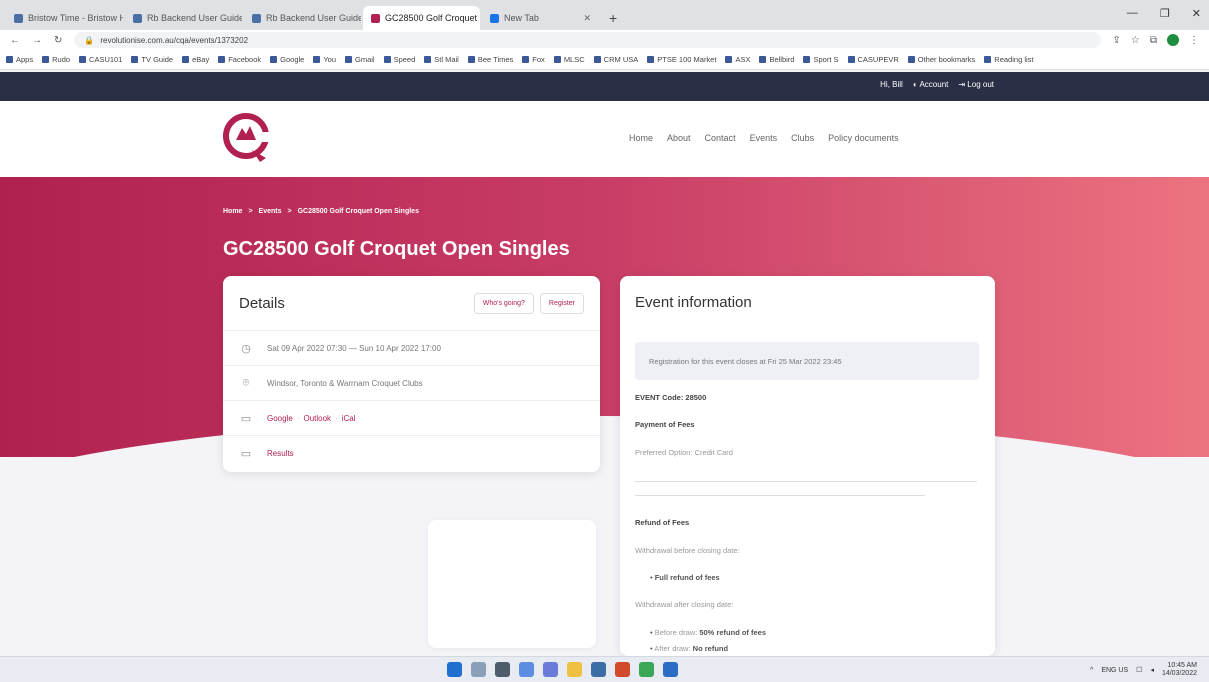 The height and width of the screenshot is (682, 1209). What do you see at coordinates (1117, 40) in the screenshot?
I see `share-icon: ⇪` at bounding box center [1117, 40].